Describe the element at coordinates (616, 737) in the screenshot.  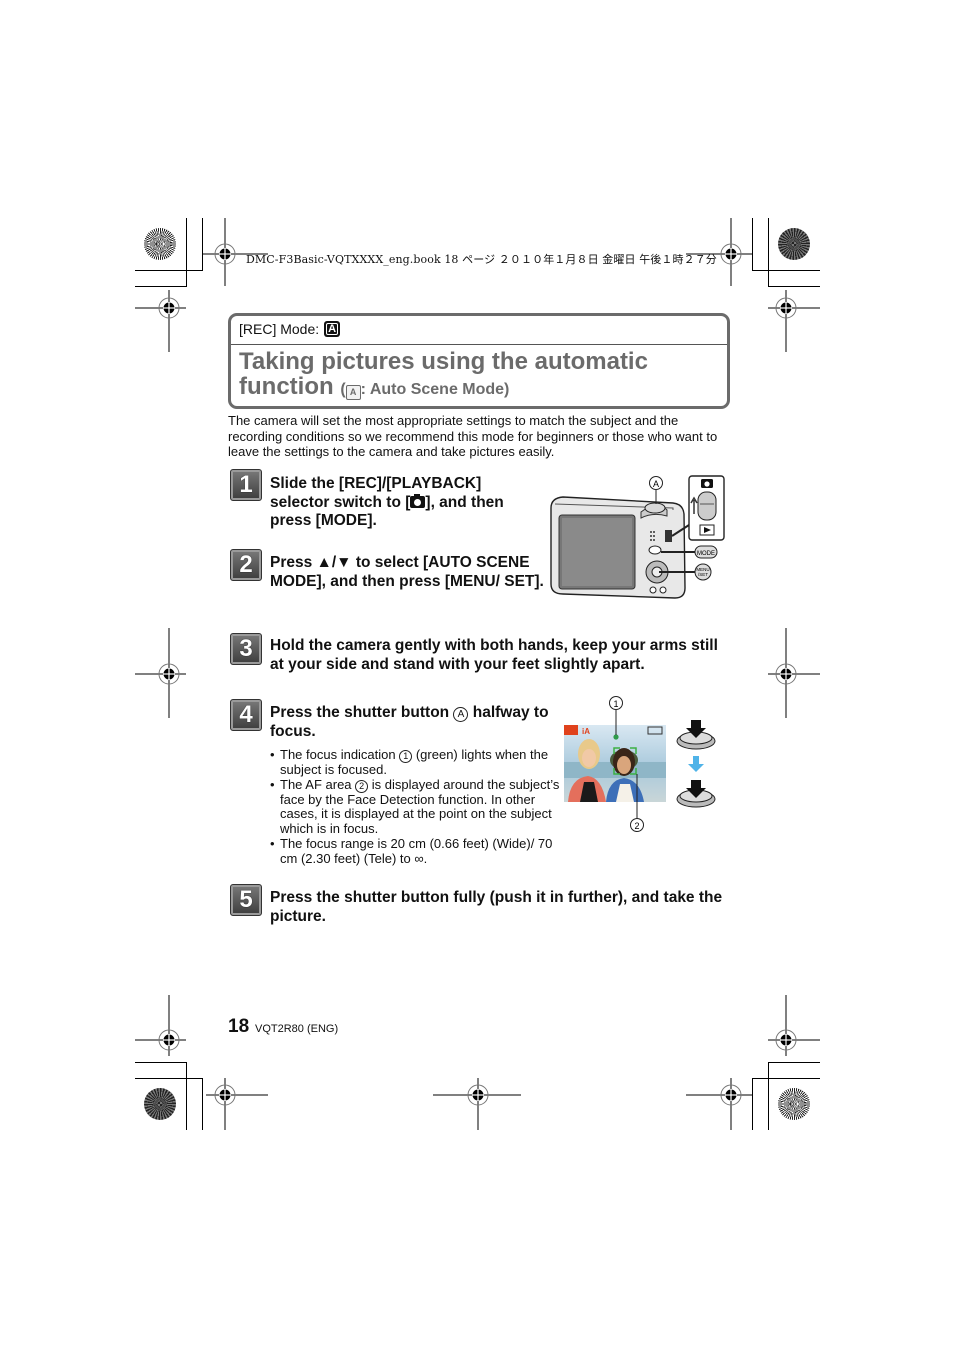
I see `focus-indicator-icon` at that location.